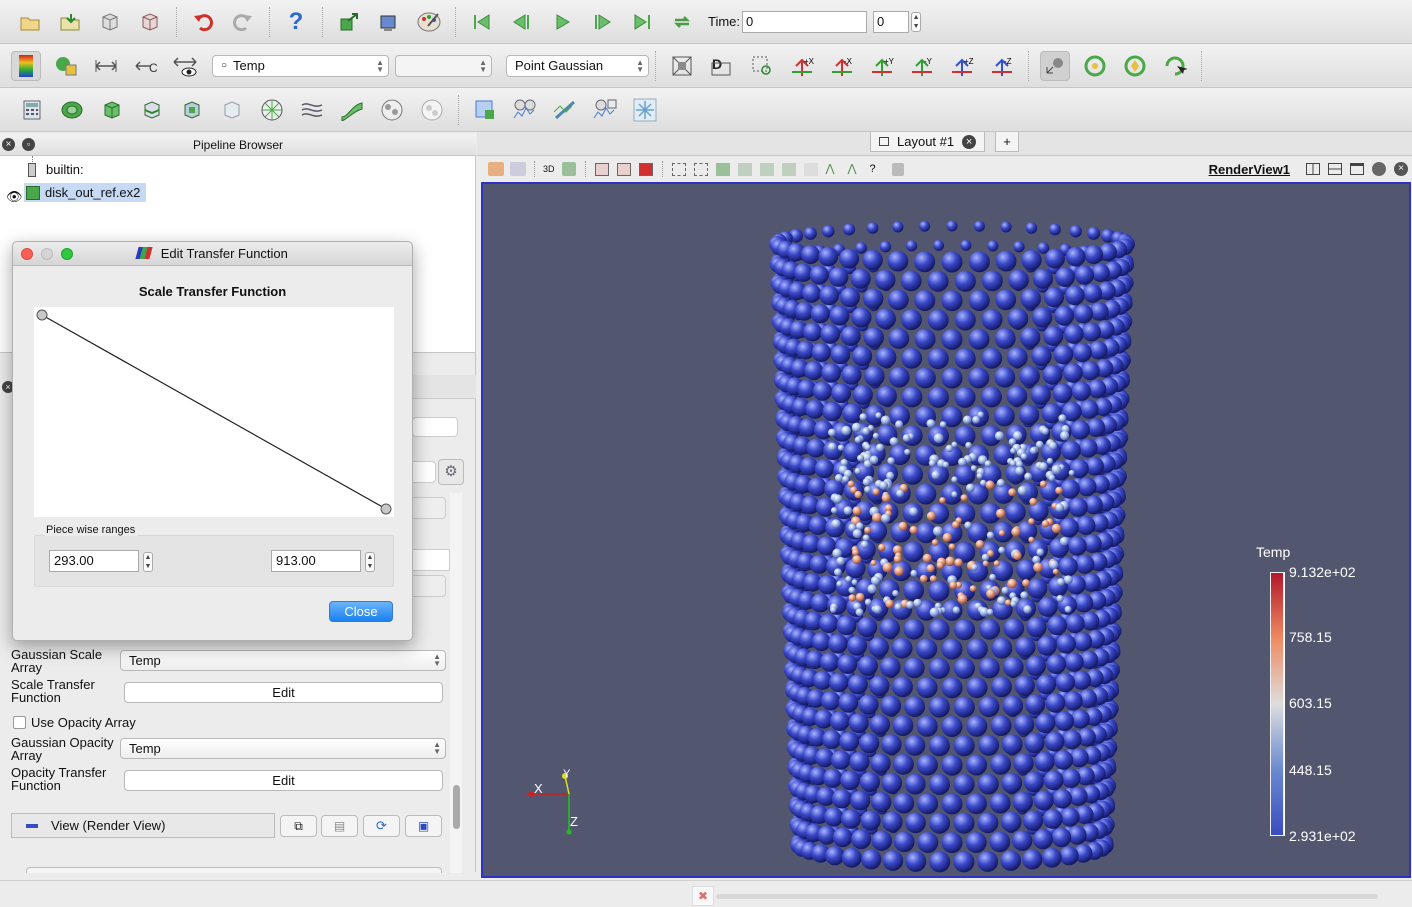 This screenshot has width=1412, height=907. What do you see at coordinates (272, 110) in the screenshot?
I see `glyph-icon` at bounding box center [272, 110].